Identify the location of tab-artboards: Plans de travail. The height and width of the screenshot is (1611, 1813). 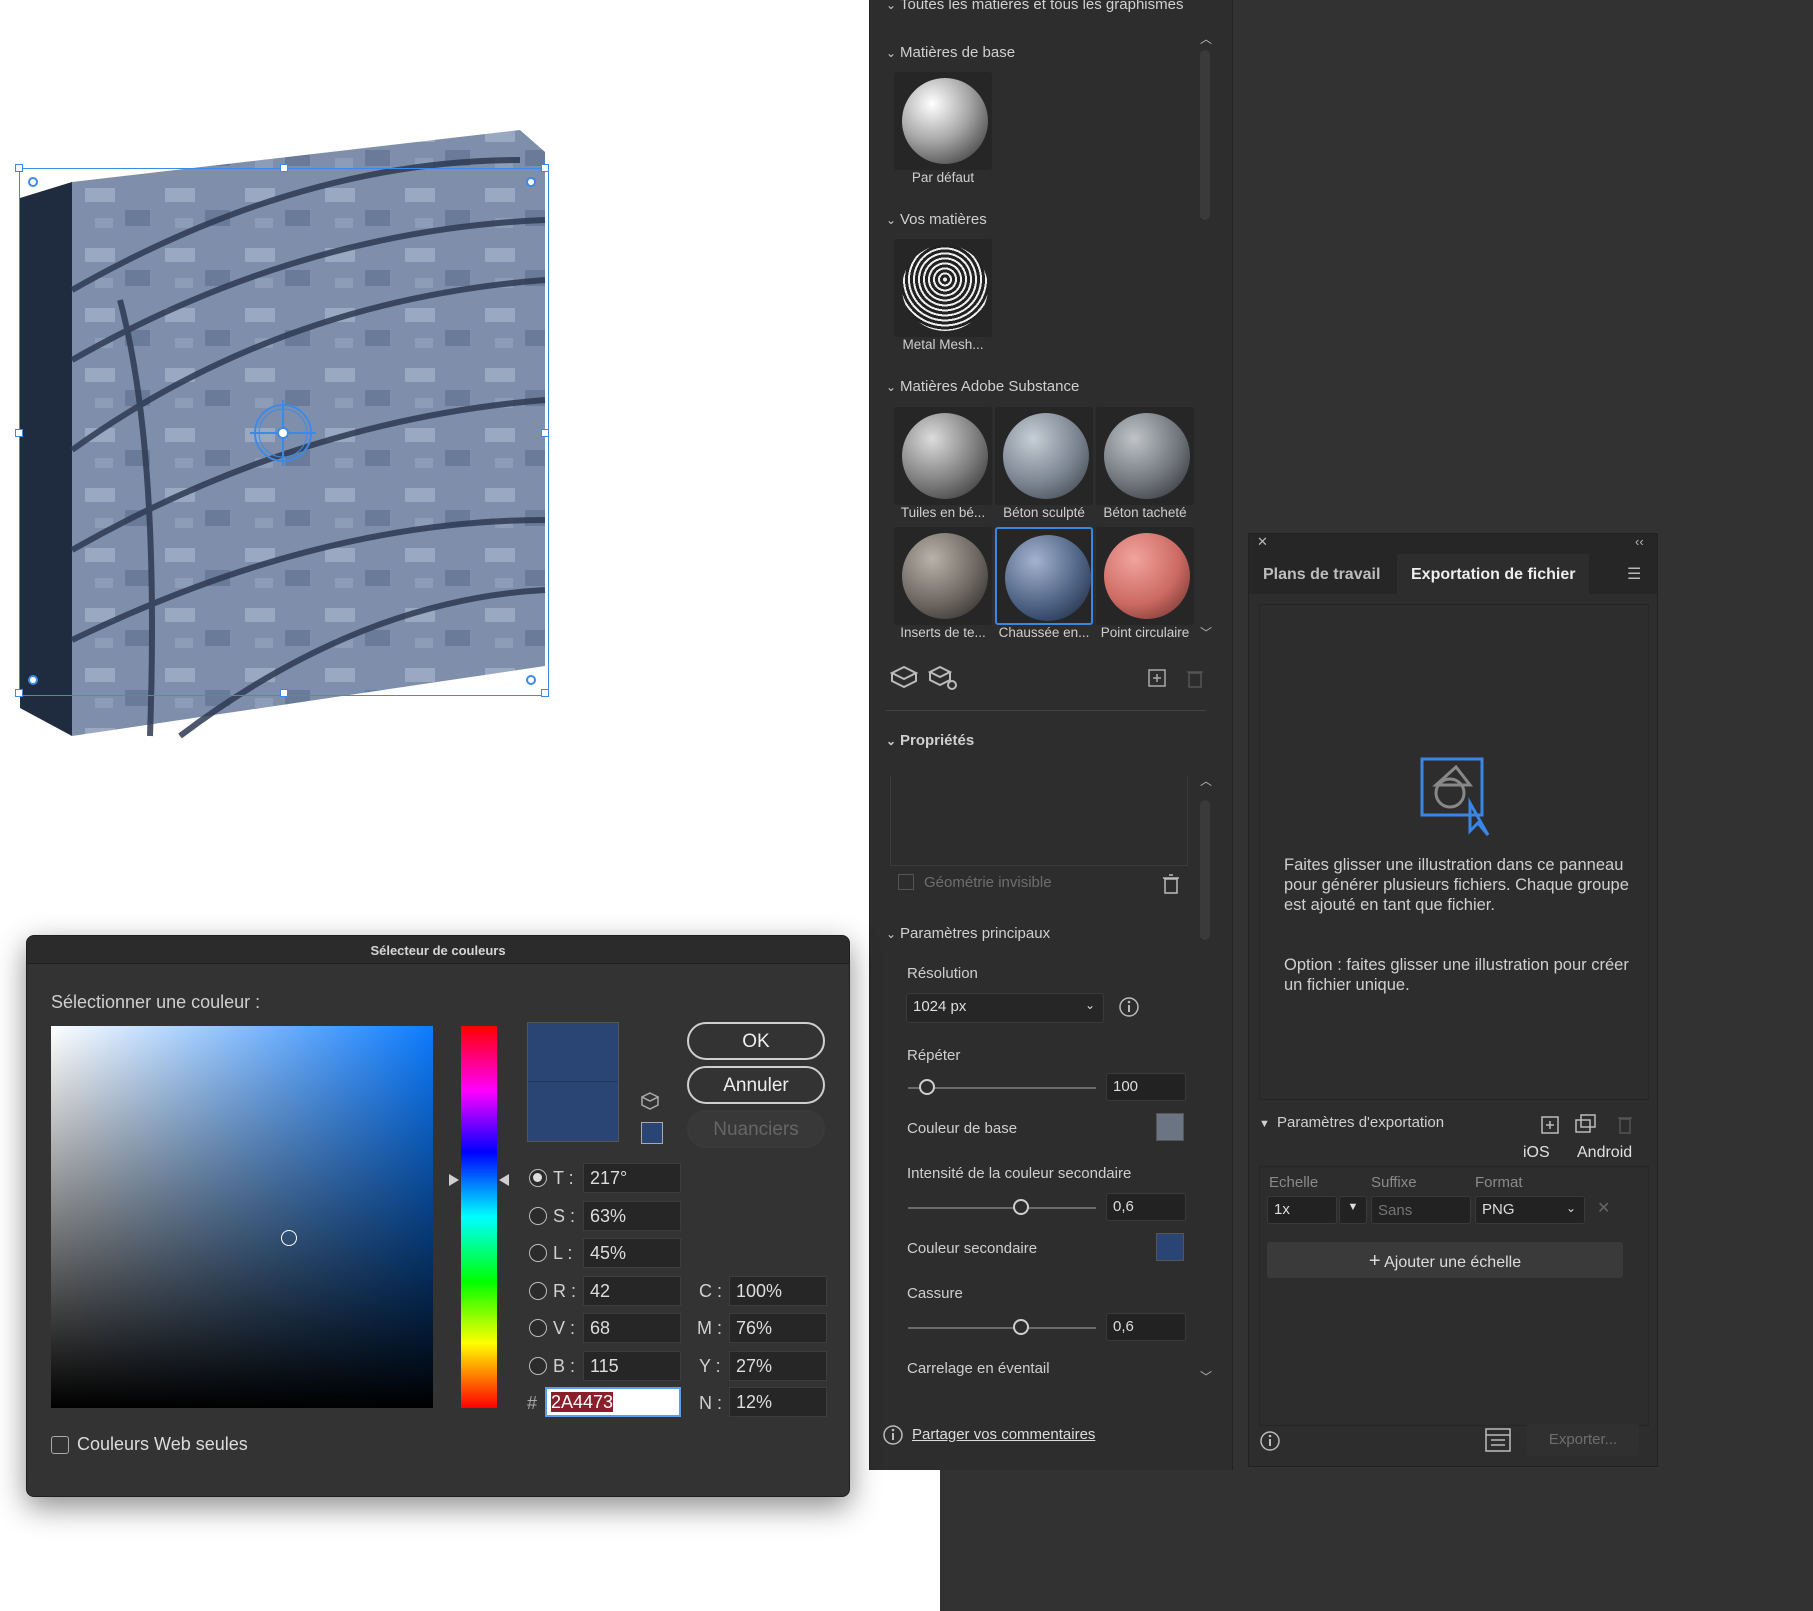
(1321, 574).